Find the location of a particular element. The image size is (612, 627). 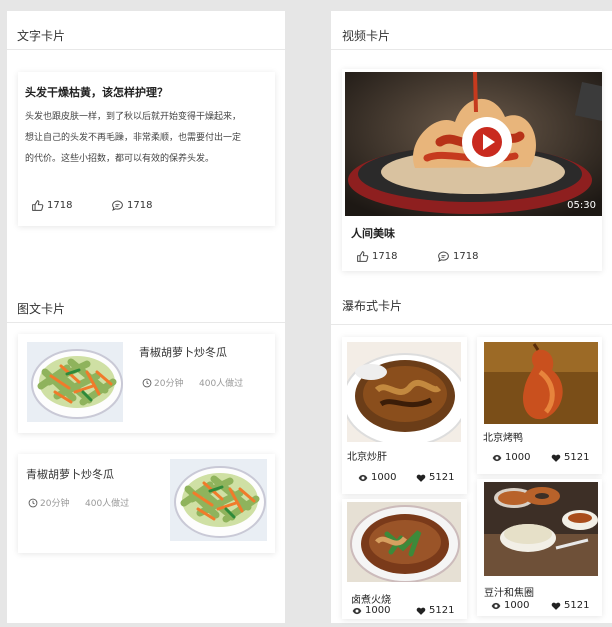

video-title: 人间美味 is located at coordinates (373, 233).